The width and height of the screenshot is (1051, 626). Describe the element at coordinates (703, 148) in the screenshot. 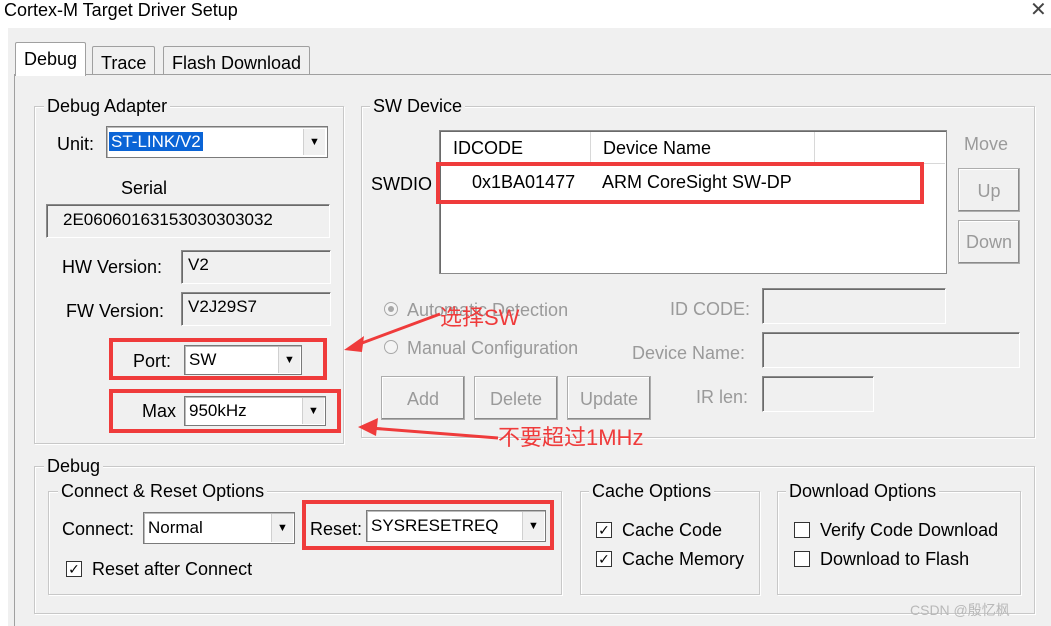

I see `column-header-device-name: Device Name` at that location.